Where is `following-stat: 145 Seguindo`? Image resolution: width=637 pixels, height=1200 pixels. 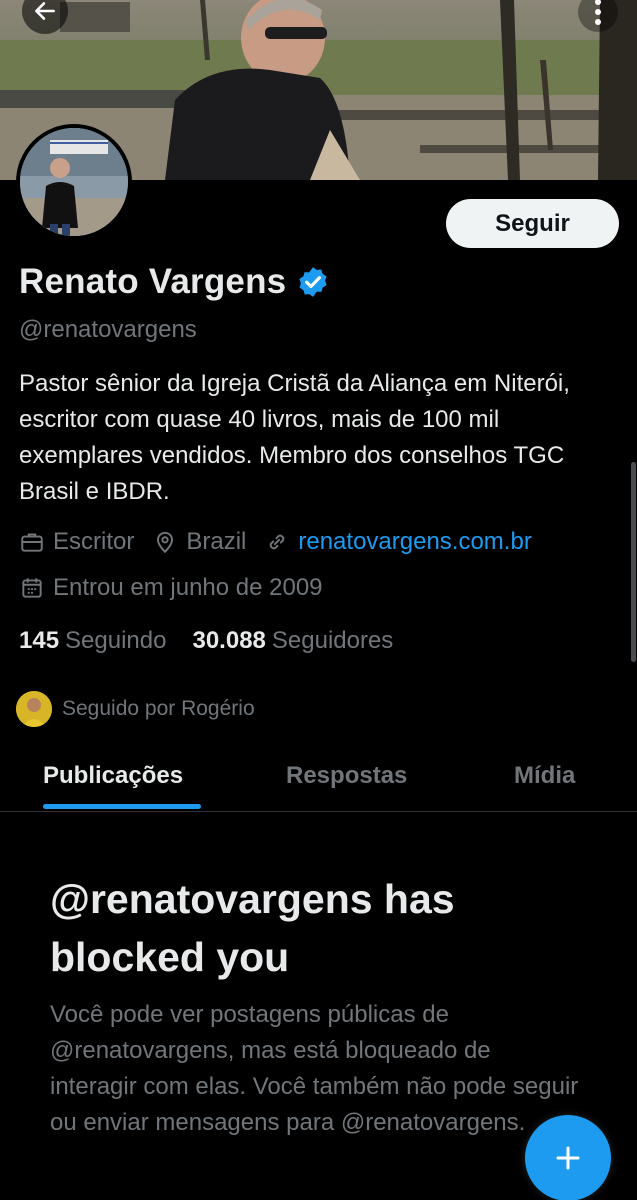 following-stat: 145 Seguindo is located at coordinates (92, 641).